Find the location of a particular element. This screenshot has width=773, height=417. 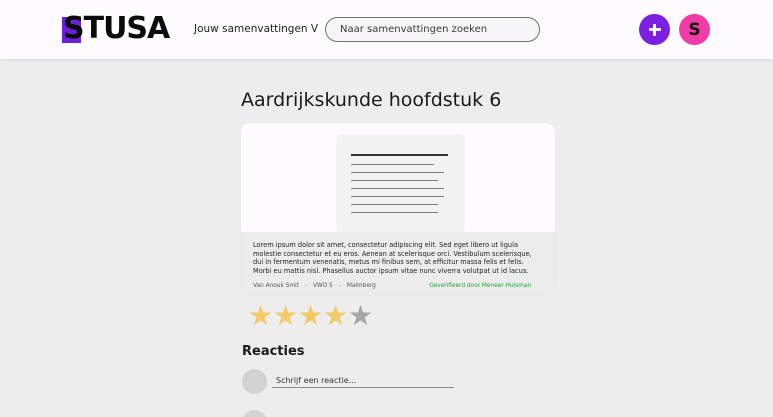

level-label: VWO 5 is located at coordinates (322, 286).